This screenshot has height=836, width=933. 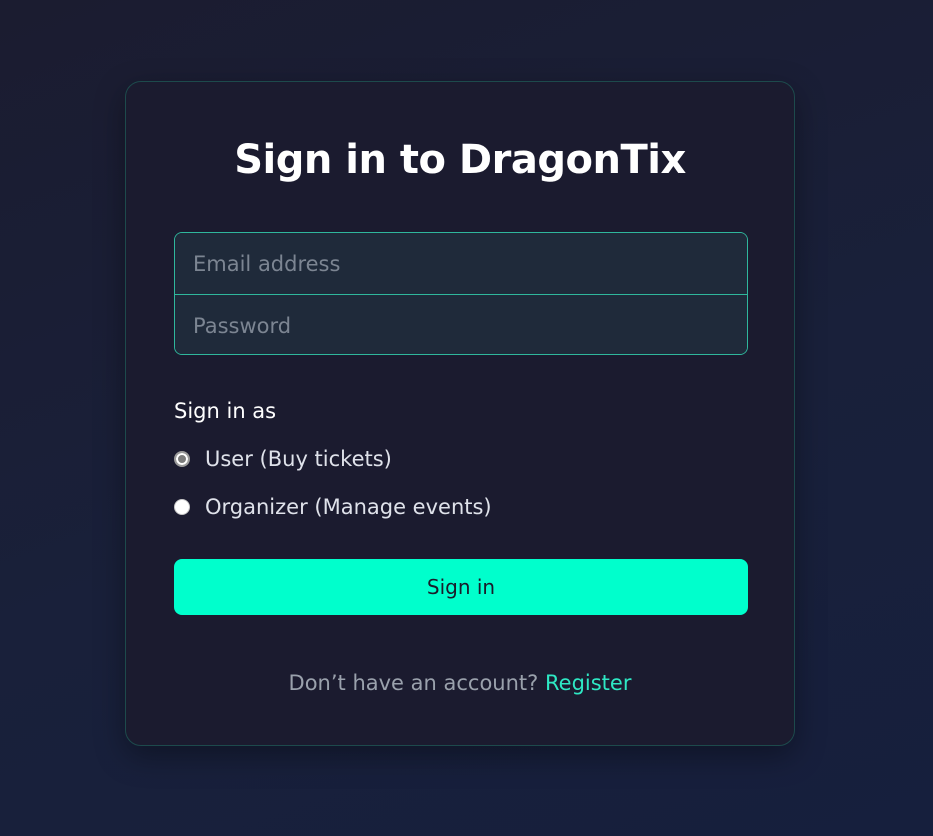 I want to click on register-link: Register, so click(x=588, y=683).